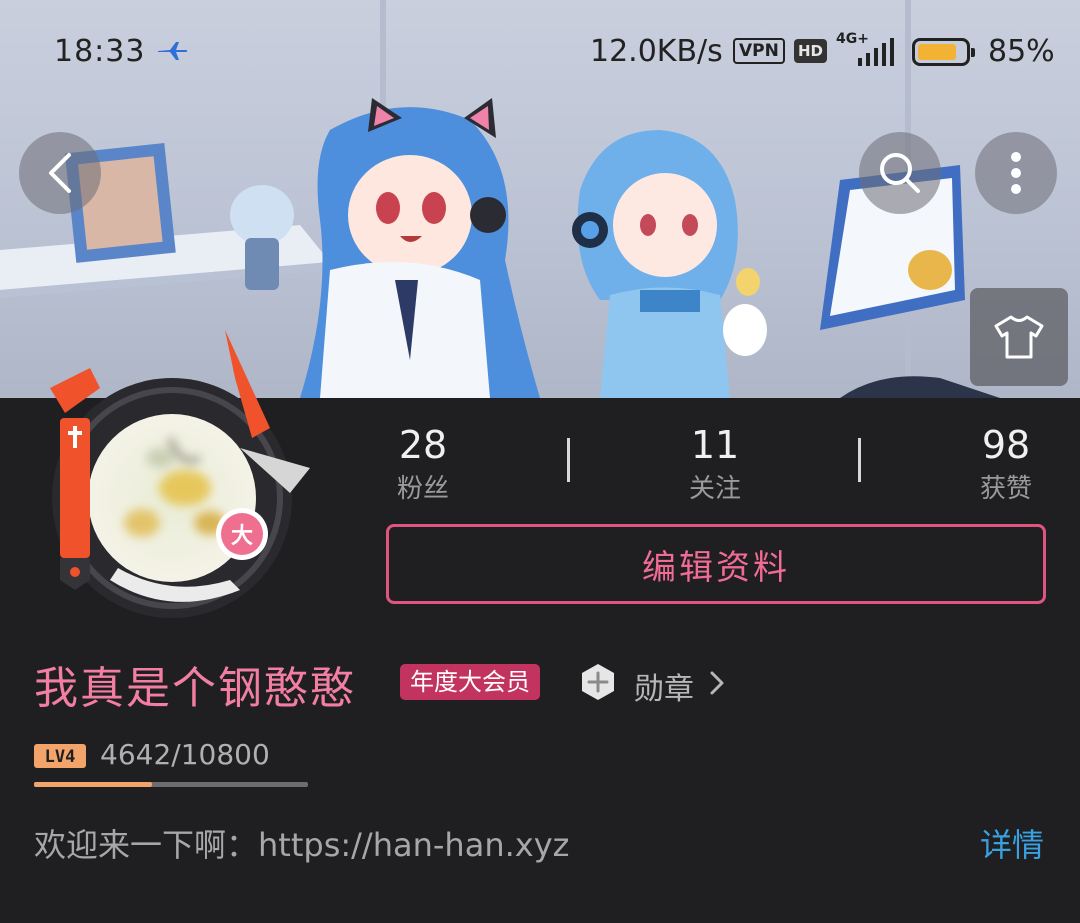 Image resolution: width=1080 pixels, height=923 pixels. What do you see at coordinates (180, 474) in the screenshot?
I see `avatar-frame: 大` at bounding box center [180, 474].